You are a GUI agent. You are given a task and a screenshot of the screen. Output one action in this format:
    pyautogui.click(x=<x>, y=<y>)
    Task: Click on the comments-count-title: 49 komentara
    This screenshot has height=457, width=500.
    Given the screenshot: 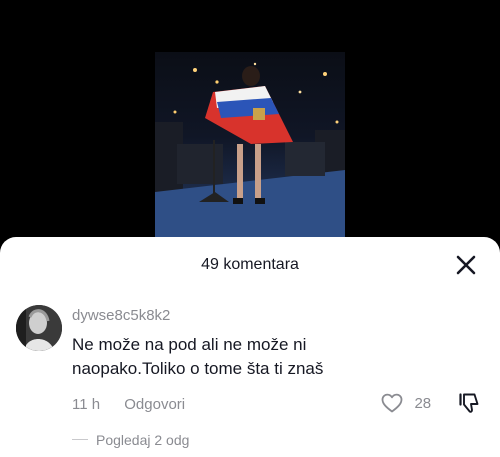 What is the action you would take?
    pyautogui.click(x=250, y=264)
    